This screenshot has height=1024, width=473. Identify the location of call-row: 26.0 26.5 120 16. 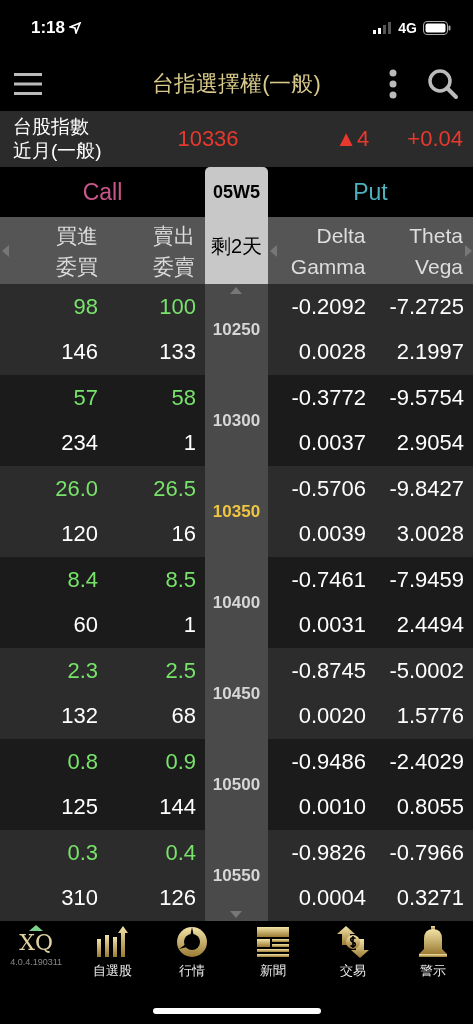
(102, 511).